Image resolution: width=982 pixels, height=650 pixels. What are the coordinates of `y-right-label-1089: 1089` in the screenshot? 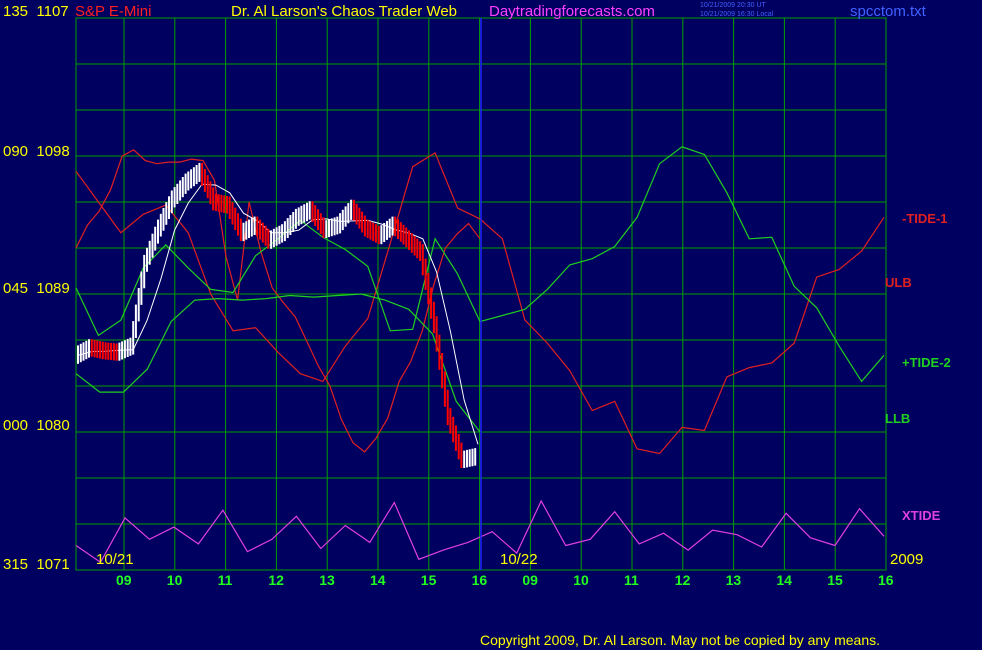 It's located at (53, 288).